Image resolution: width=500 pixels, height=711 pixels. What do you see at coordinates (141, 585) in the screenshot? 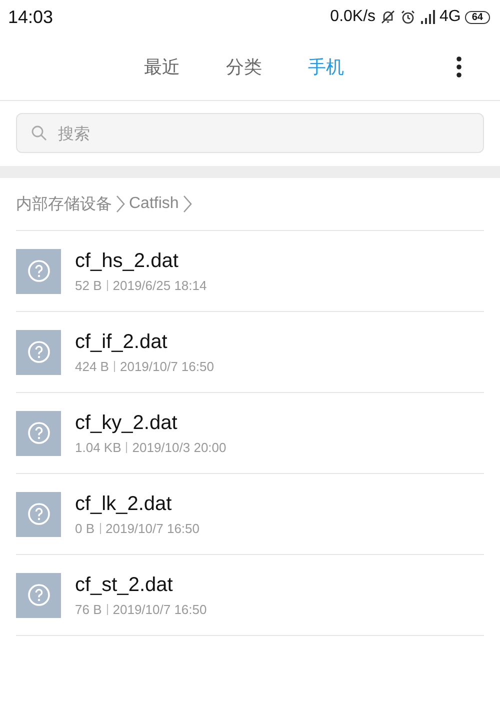
I see `file-name: cf_st_2.dat` at bounding box center [141, 585].